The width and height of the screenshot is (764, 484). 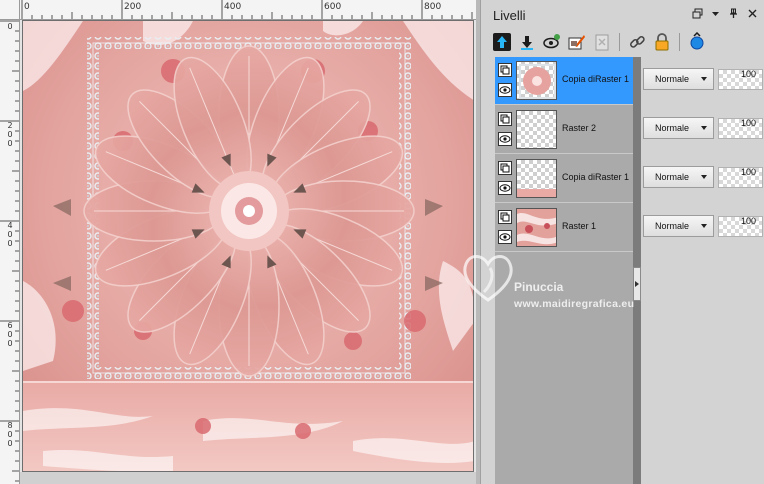 I want to click on ruler-label: 800, so click(x=433, y=7).